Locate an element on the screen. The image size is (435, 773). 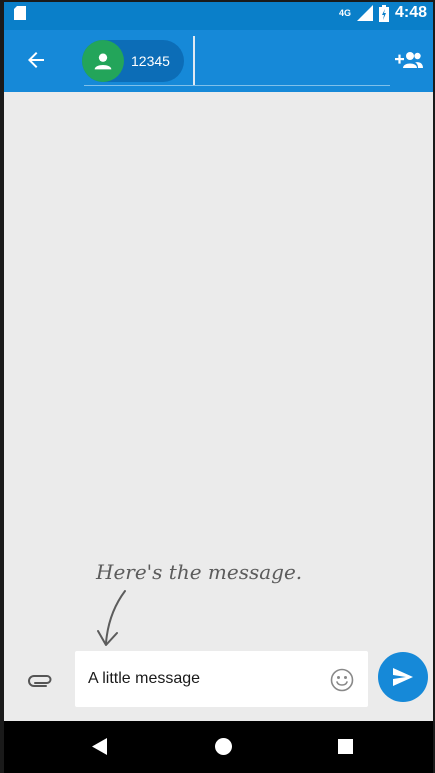
recents-square-icon is located at coordinates (345, 746).